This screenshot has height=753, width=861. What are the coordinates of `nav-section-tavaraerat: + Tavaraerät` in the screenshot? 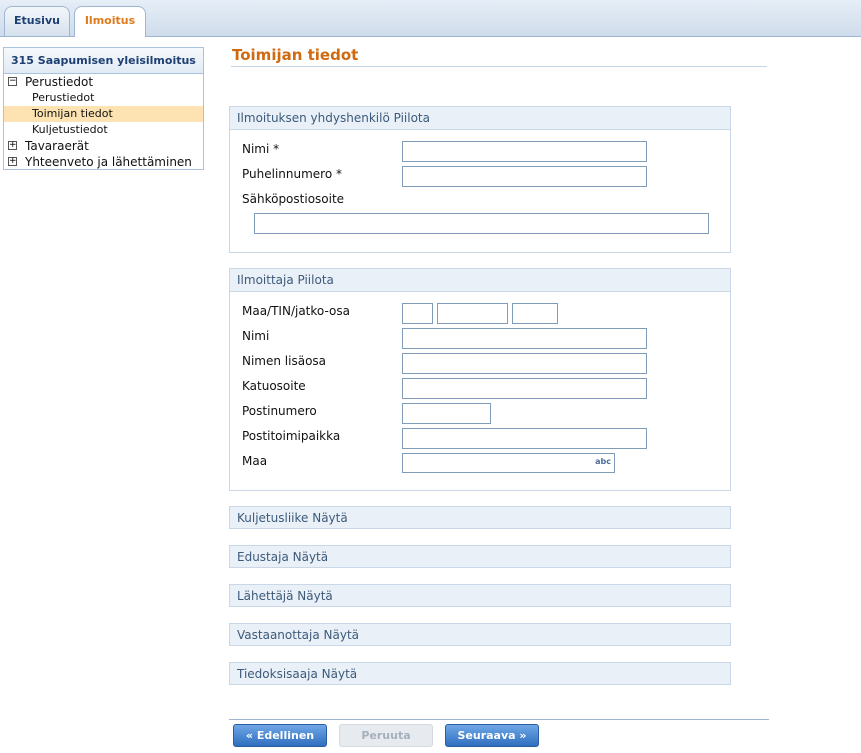 It's located at (103, 146).